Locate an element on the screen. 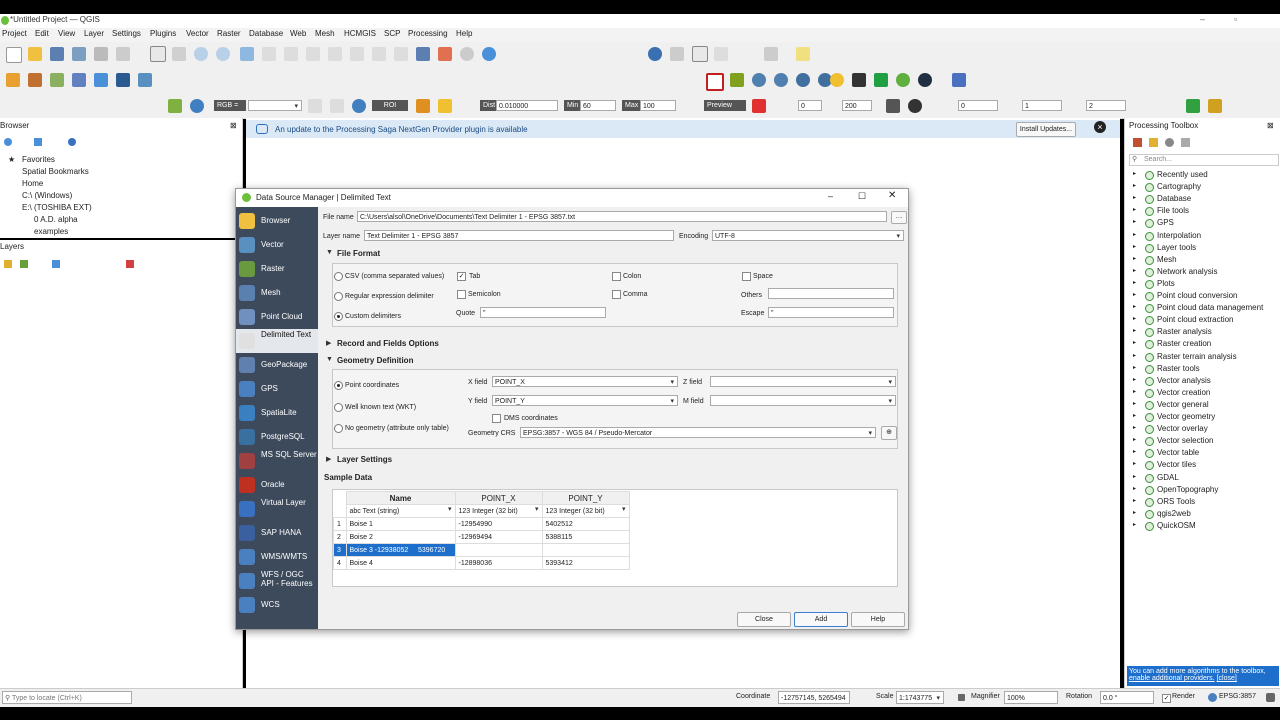 The image size is (1280, 720). temporal-controller-icon is located at coordinates (467, 54).